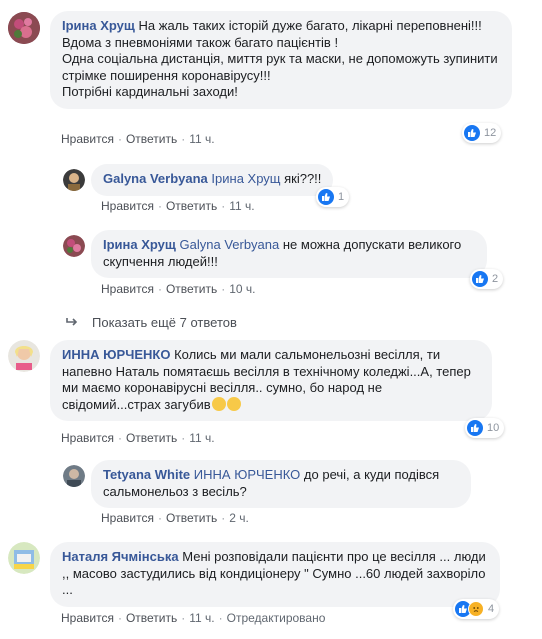  Describe the element at coordinates (164, 322) in the screenshot. I see `show-more-label: Показать ещё 7 ответов` at that location.